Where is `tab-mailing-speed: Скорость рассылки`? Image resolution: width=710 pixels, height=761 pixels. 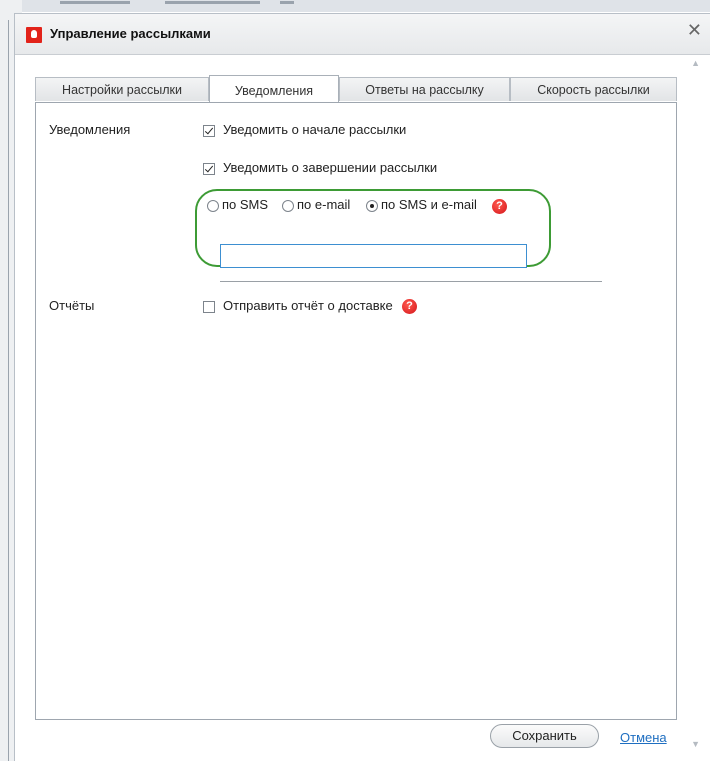
tab-mailing-speed: Скорость рассылки is located at coordinates (593, 89).